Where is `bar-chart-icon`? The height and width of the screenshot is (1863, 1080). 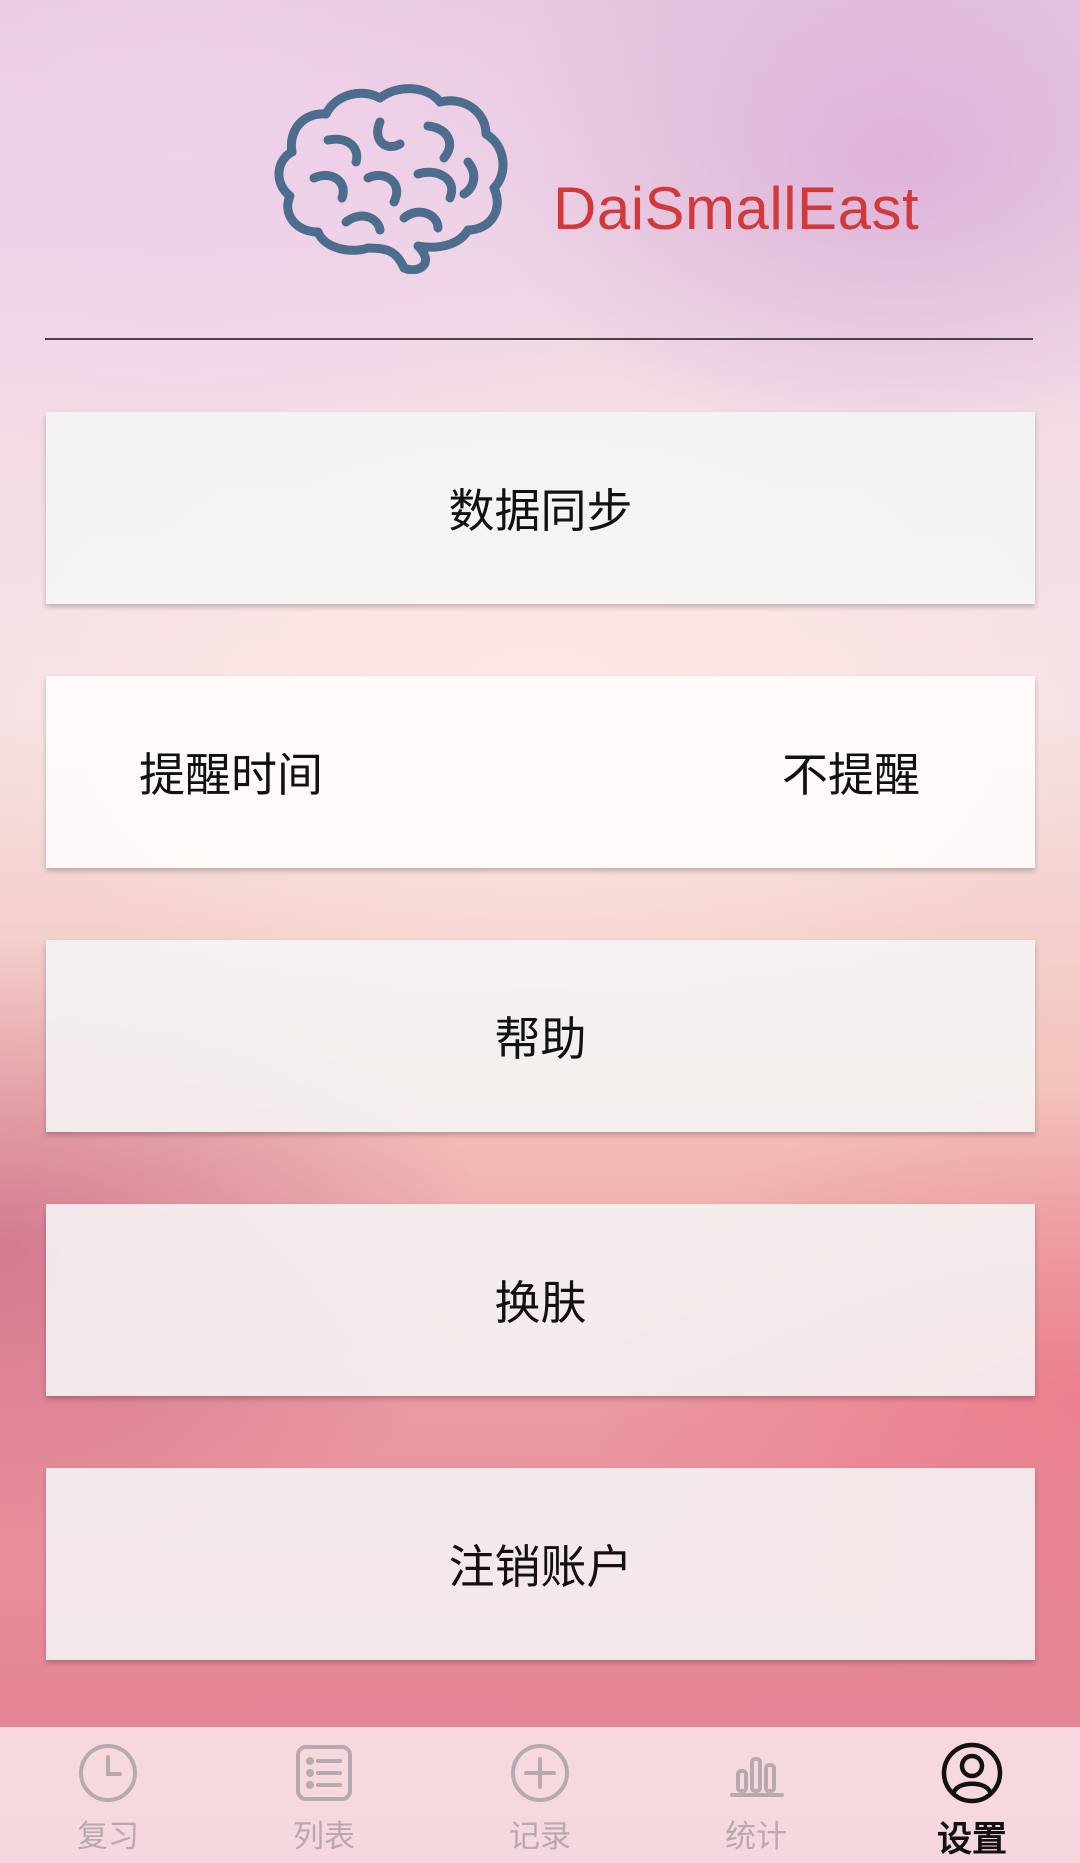 bar-chart-icon is located at coordinates (757, 1777).